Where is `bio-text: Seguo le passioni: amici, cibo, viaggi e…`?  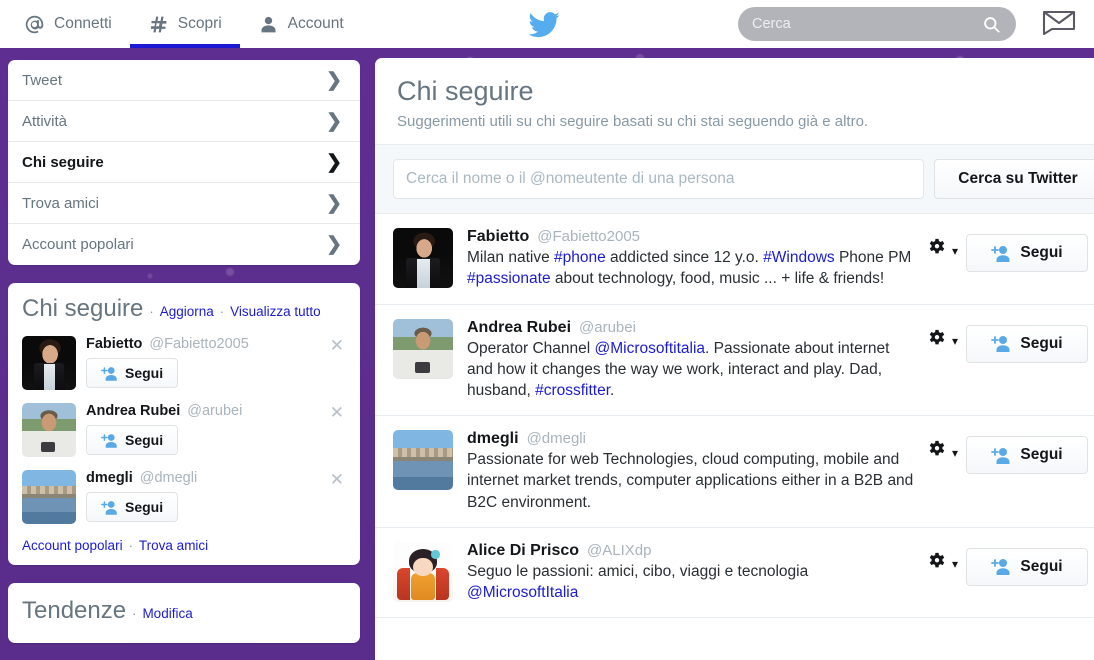
bio-text: Seguo le passioni: amici, cibo, viaggi e… is located at coordinates (638, 571).